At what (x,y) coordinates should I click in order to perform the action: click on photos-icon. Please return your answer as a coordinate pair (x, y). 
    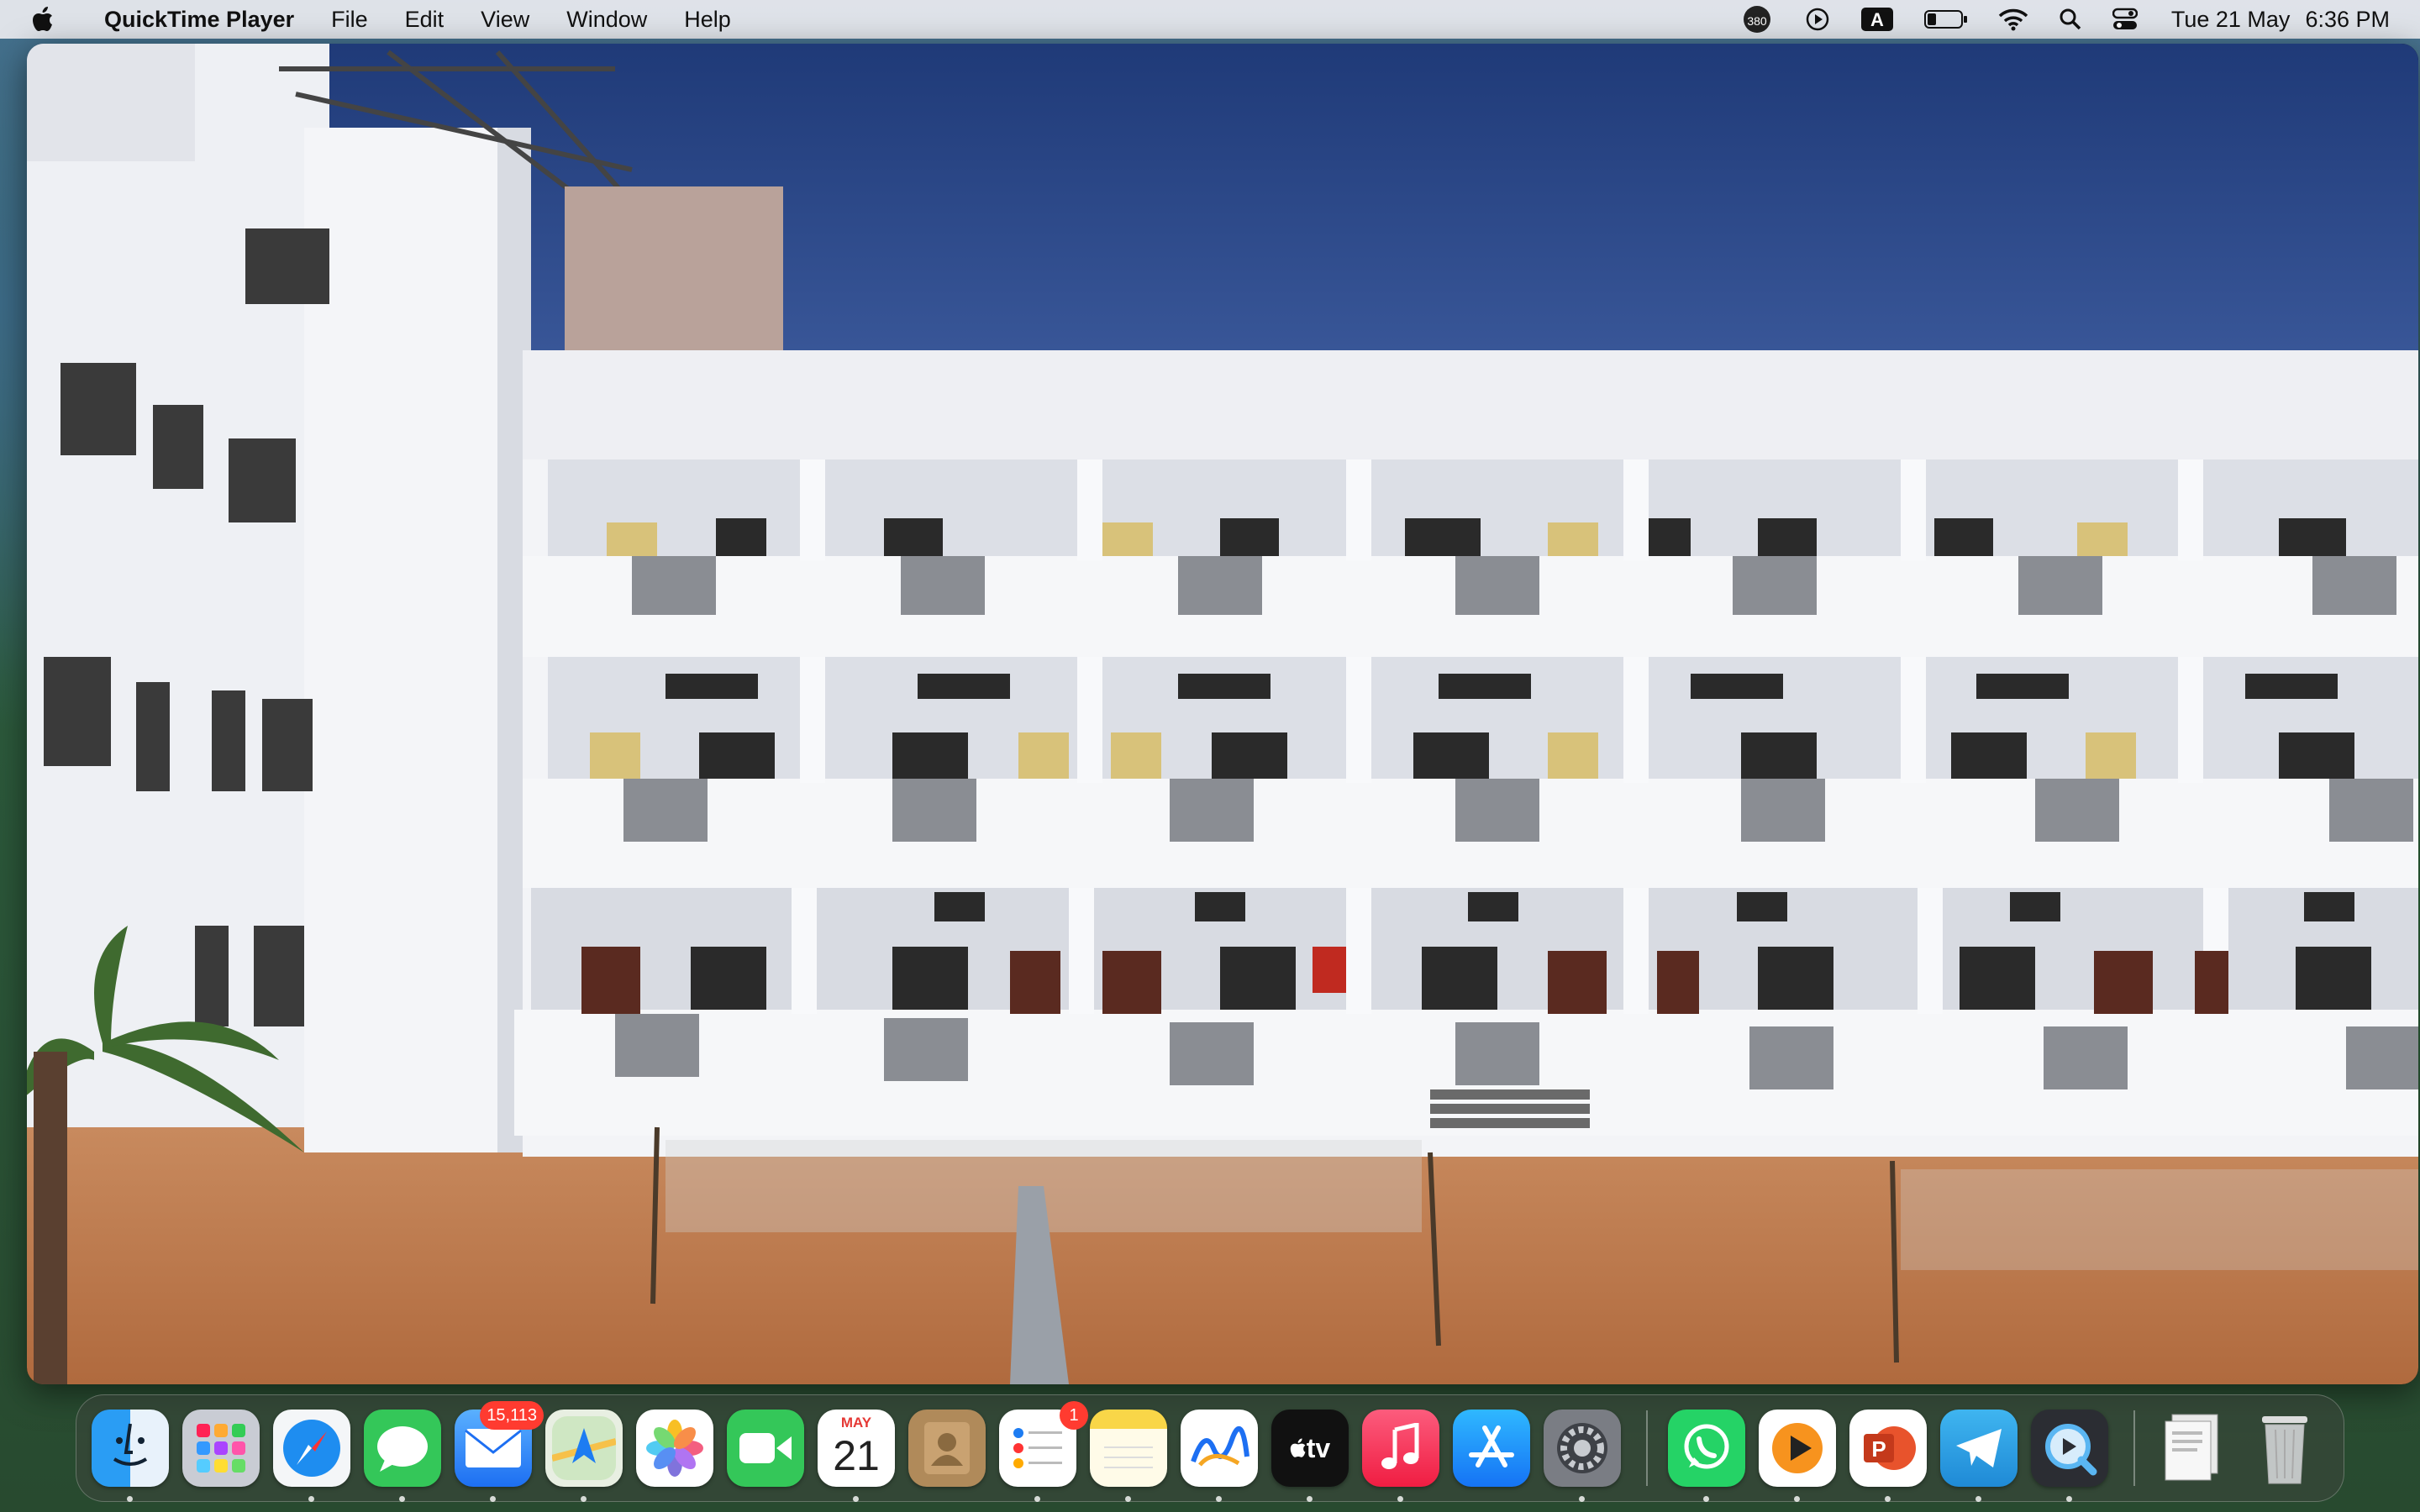
    Looking at the image, I should click on (674, 1448).